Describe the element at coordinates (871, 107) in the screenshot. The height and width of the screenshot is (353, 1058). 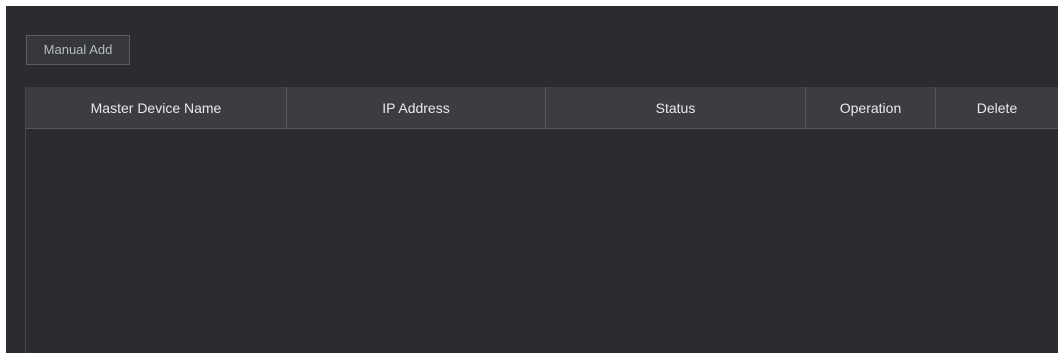
I see `column-header-operation: Operation` at that location.